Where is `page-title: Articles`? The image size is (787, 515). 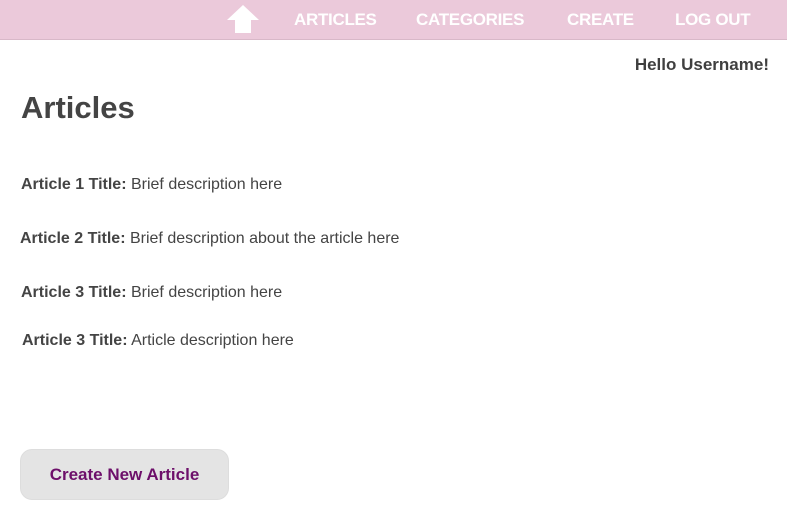 page-title: Articles is located at coordinates (78, 107).